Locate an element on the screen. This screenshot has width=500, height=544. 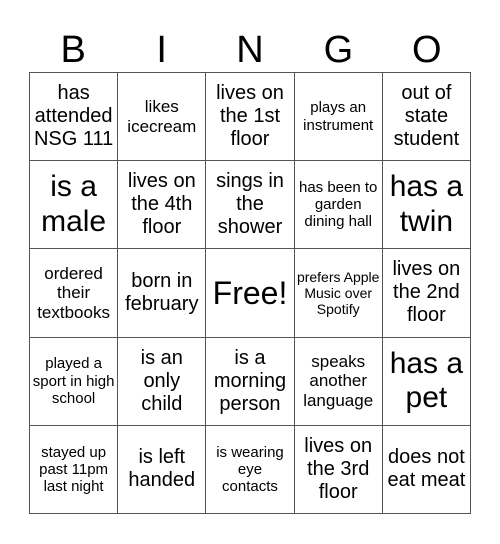
bingo-cell: is left handed is located at coordinates (162, 469).